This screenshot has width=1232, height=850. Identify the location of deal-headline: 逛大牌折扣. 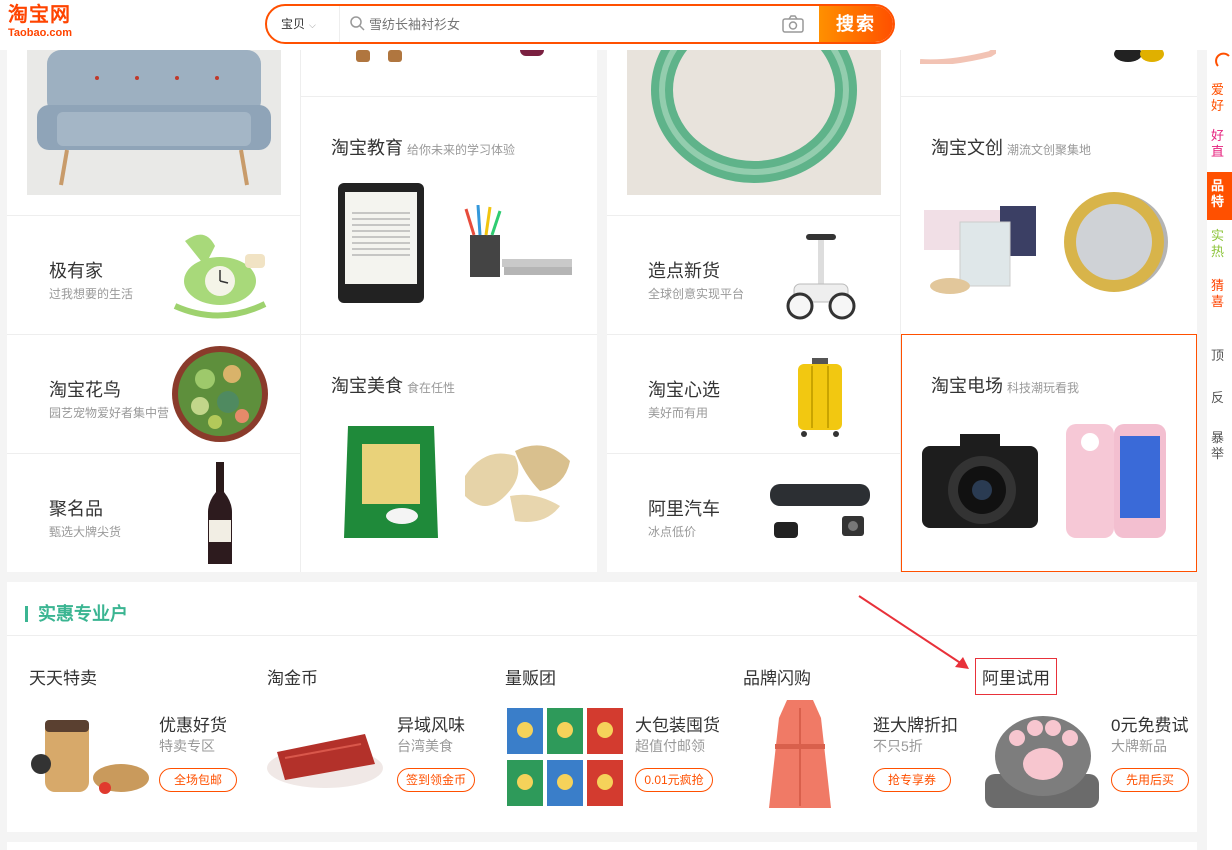
(915, 725).